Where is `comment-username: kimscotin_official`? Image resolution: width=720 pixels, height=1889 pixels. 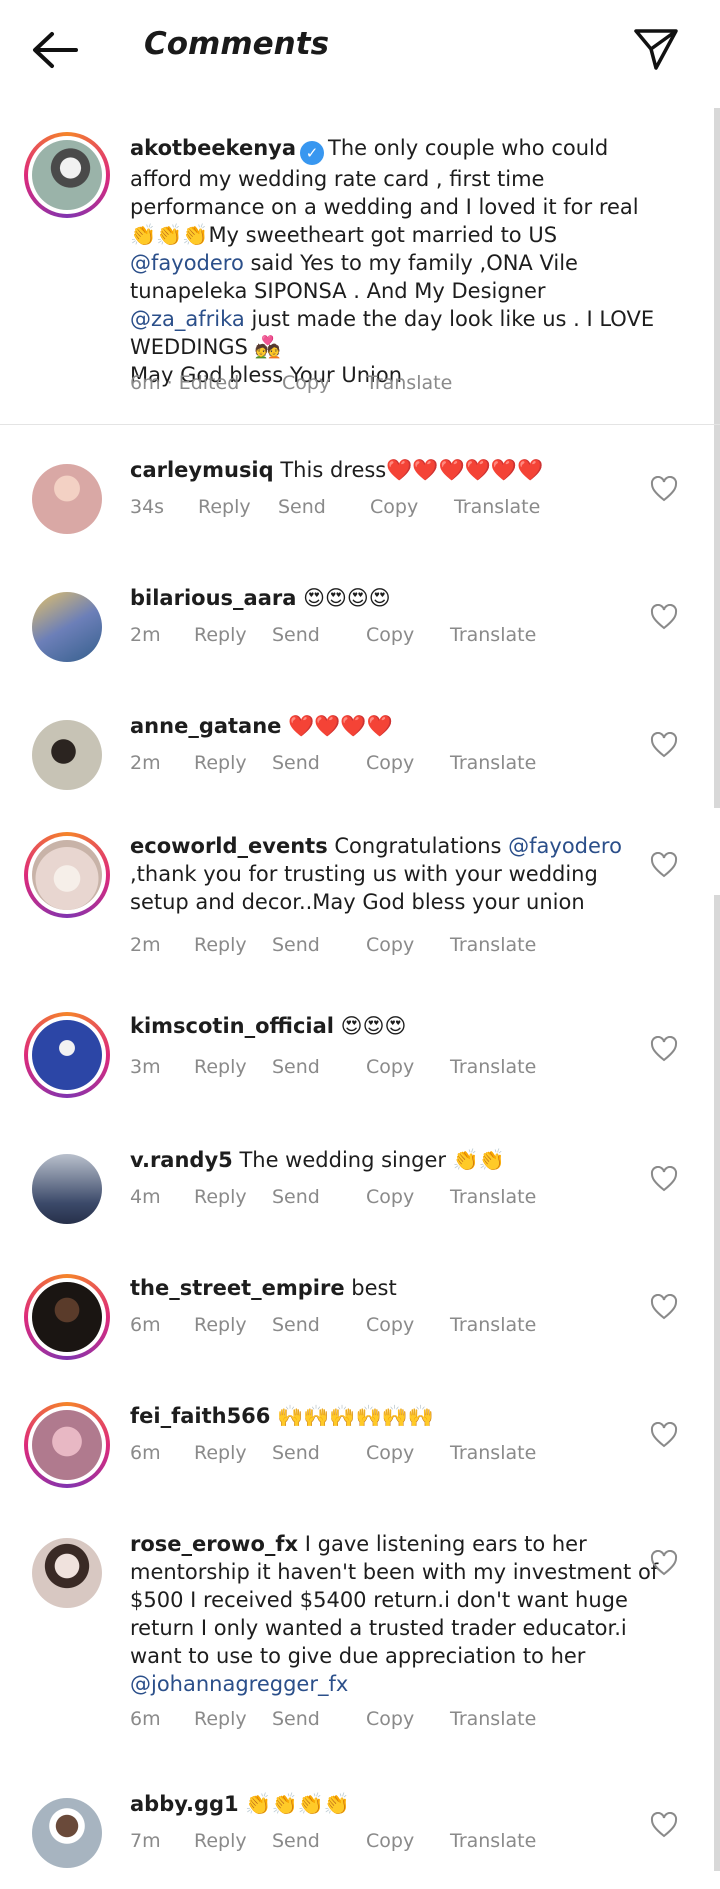
comment-username: kimscotin_official is located at coordinates (232, 1026).